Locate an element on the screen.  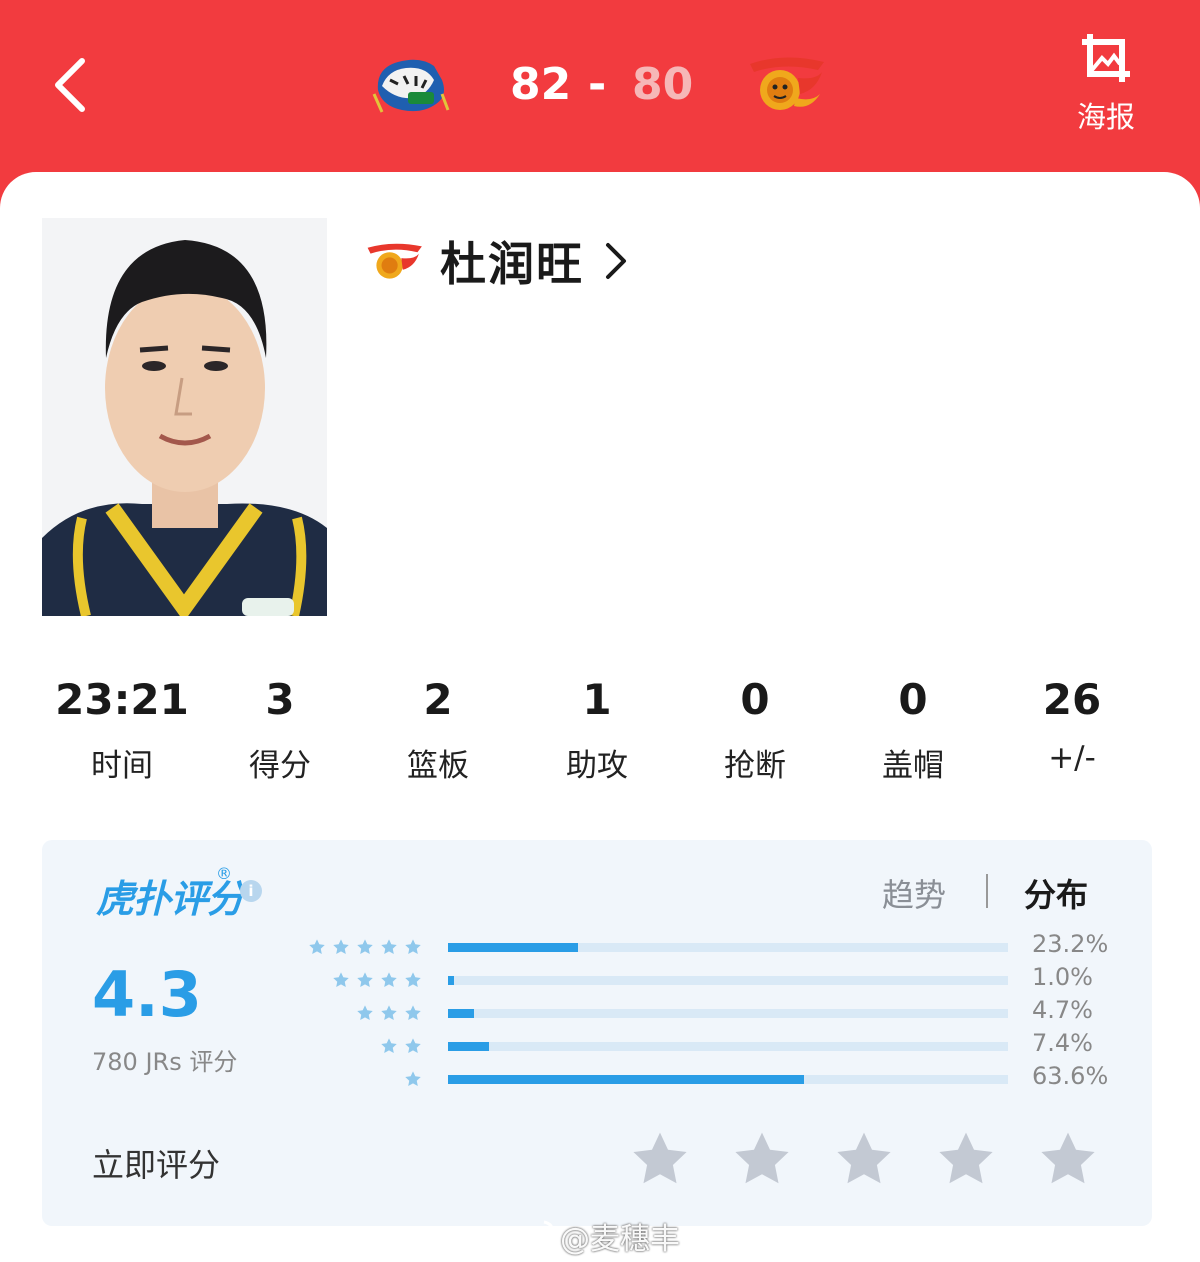
distribution-percent: 1.0% is located at coordinates (1062, 977).